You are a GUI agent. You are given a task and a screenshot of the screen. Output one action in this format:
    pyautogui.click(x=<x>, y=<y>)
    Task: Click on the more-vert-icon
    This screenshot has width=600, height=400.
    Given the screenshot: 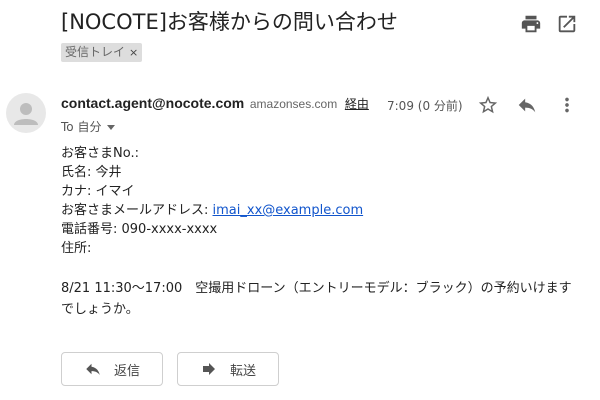 What is the action you would take?
    pyautogui.click(x=567, y=105)
    